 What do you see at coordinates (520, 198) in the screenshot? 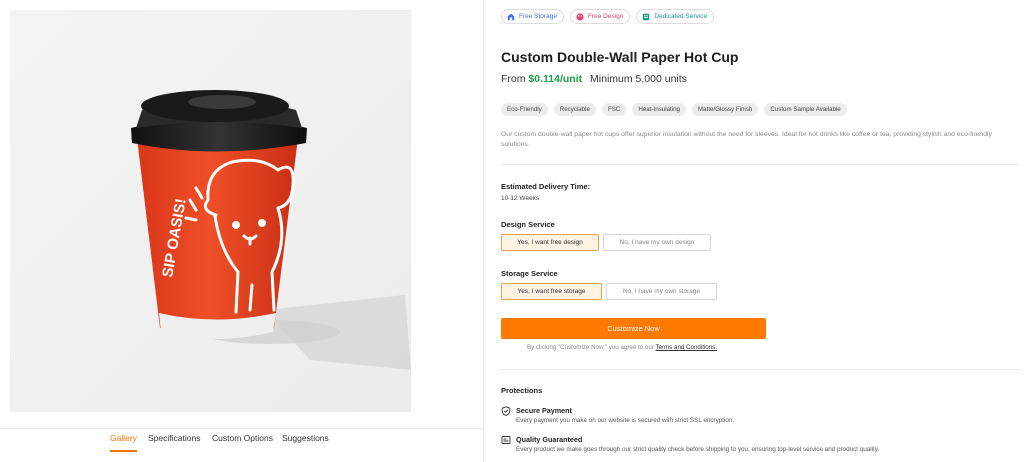
I see `delivery-value: 10-12 Weeks` at bounding box center [520, 198].